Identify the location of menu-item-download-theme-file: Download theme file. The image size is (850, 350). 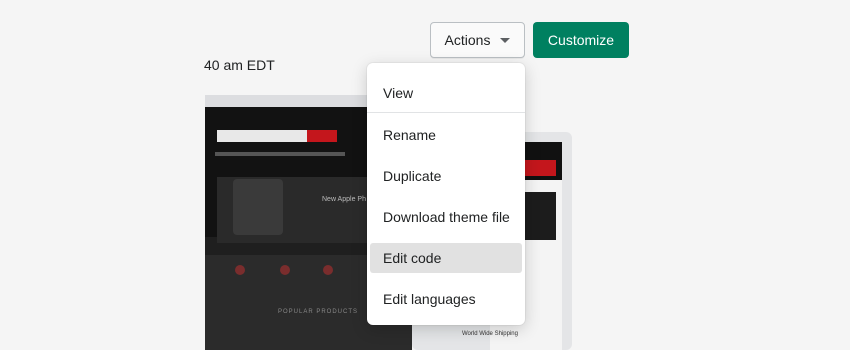
(446, 217).